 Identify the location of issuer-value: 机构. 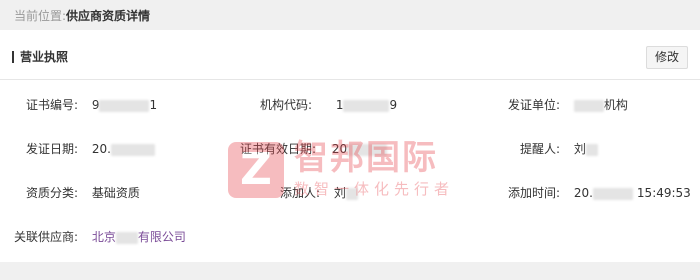
(600, 105).